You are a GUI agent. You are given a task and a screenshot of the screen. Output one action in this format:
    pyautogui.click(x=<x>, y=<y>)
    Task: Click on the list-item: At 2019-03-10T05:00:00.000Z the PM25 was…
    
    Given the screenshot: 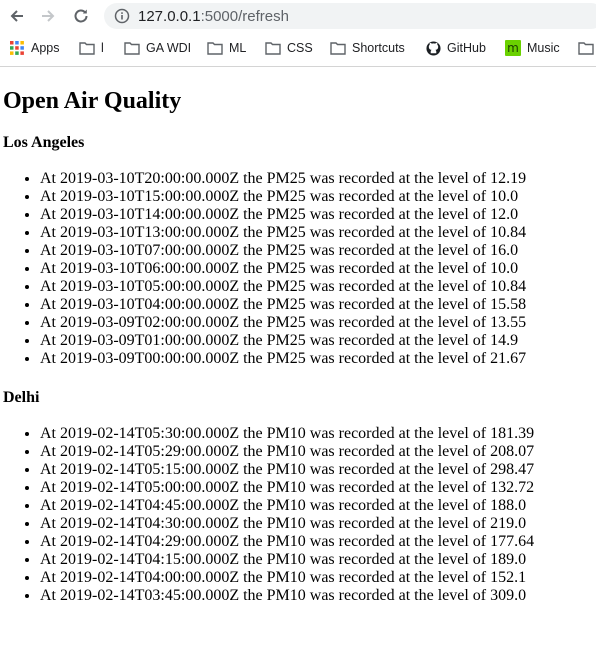 What is the action you would take?
    pyautogui.click(x=318, y=287)
    